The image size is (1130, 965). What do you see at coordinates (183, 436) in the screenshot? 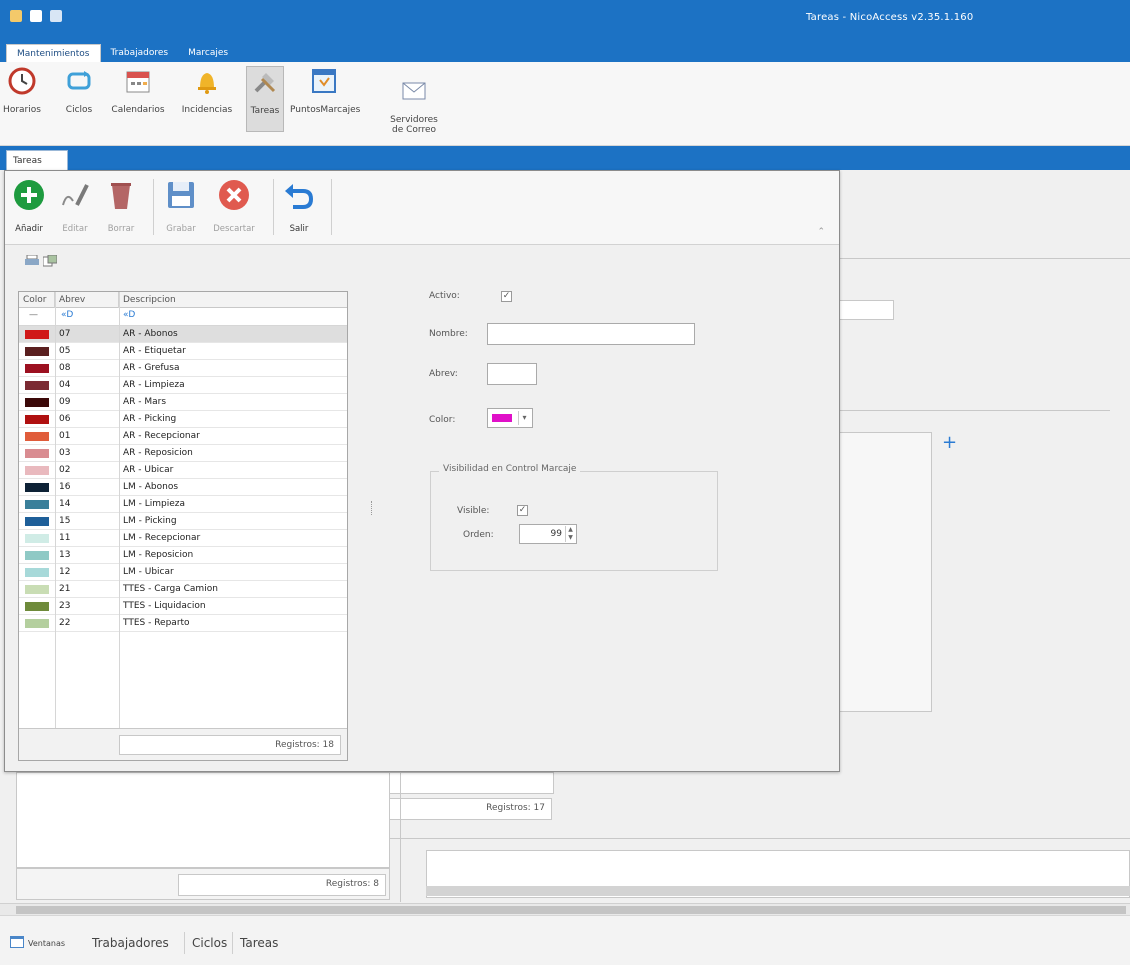
I see `table-row: 01 AR - Recepcionar` at bounding box center [183, 436].